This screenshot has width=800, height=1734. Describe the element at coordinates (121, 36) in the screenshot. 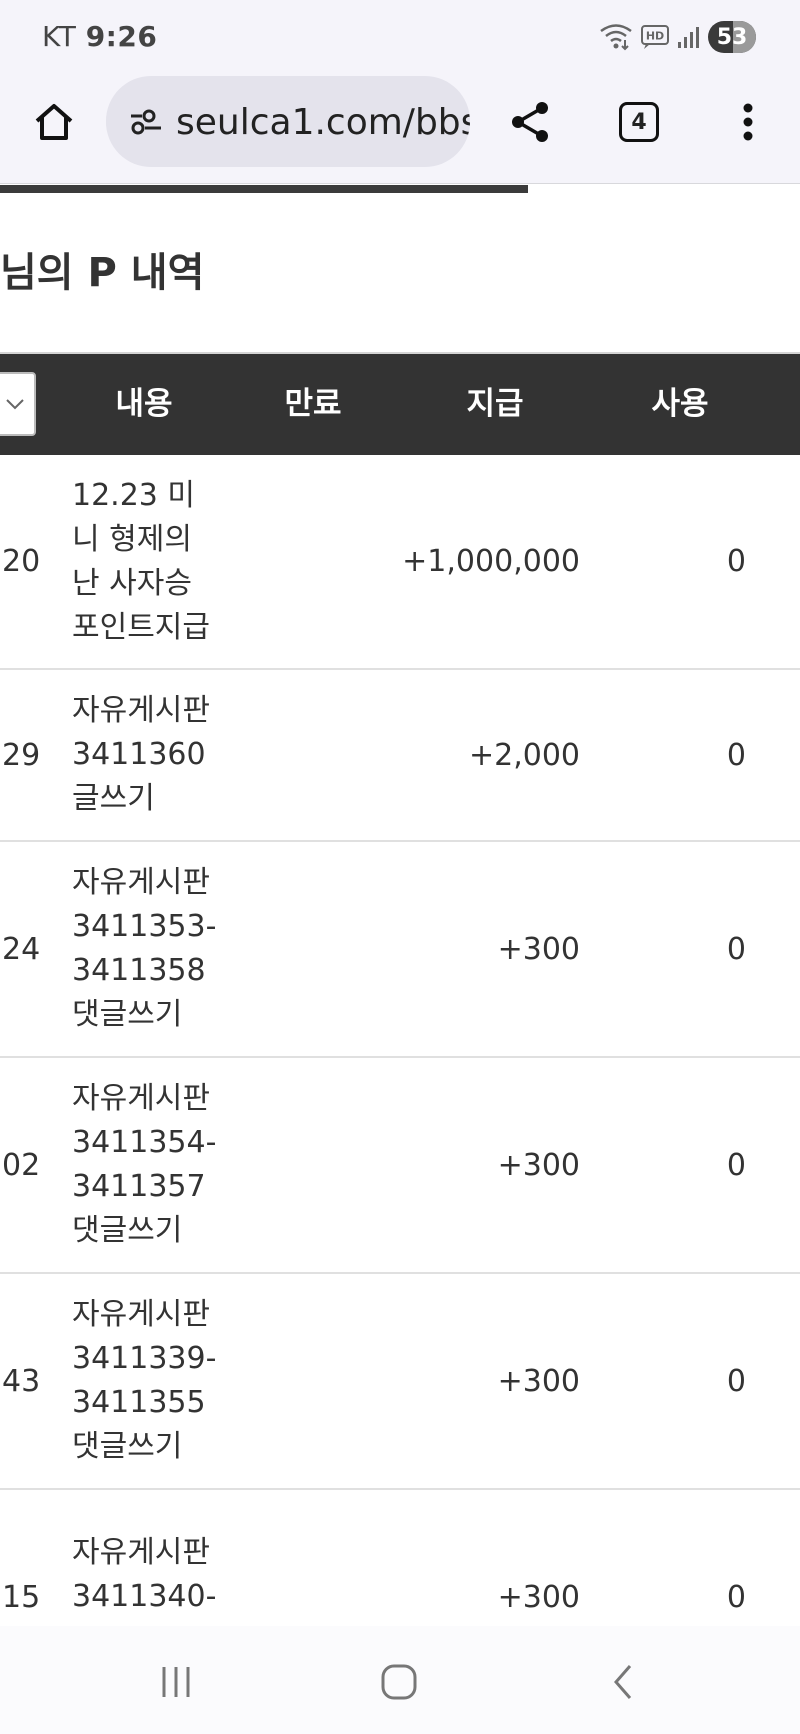

I see `clock: 9:26` at that location.